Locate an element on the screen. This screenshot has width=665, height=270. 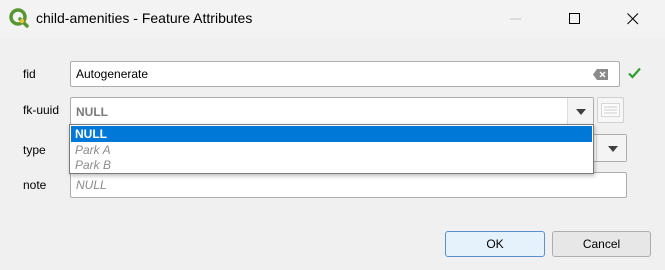
check-icon is located at coordinates (634, 74).